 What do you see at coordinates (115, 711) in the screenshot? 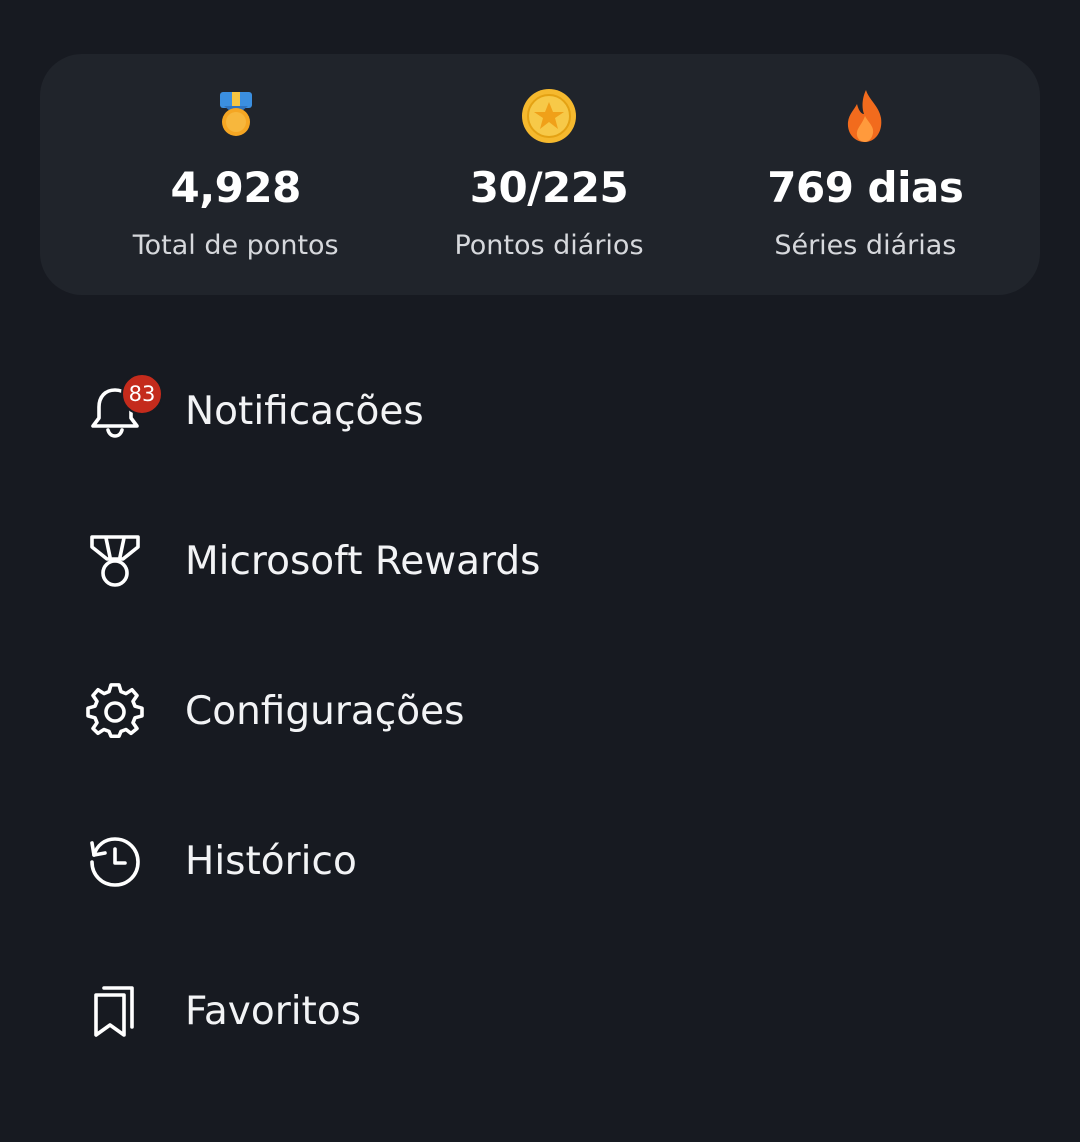
I see `gear-icon` at bounding box center [115, 711].